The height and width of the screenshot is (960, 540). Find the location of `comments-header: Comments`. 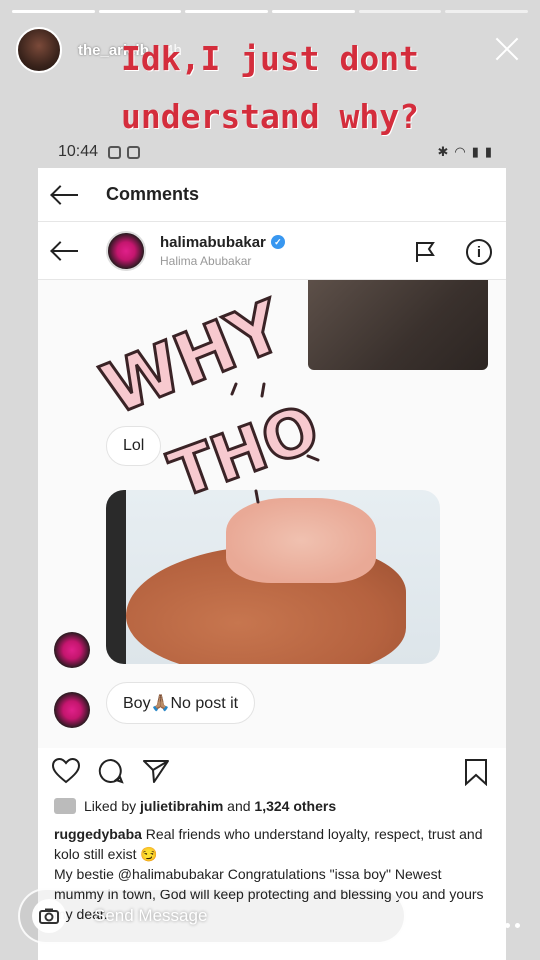

comments-header: Comments is located at coordinates (272, 195).